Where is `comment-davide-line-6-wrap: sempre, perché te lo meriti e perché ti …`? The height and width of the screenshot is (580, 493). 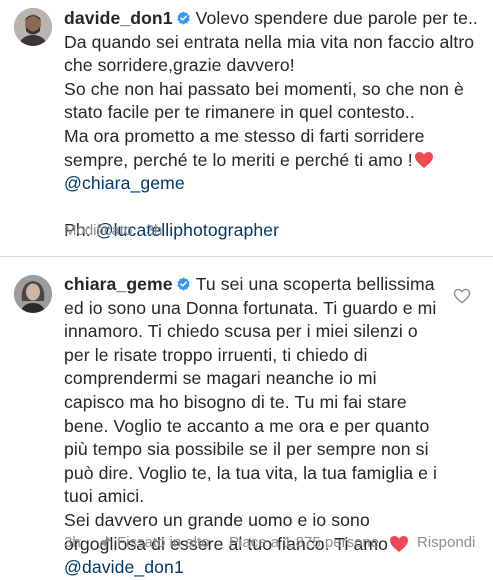 comment-davide-line-6-wrap: sempre, perché te lo meriti e perché ti … is located at coordinates (271, 161).